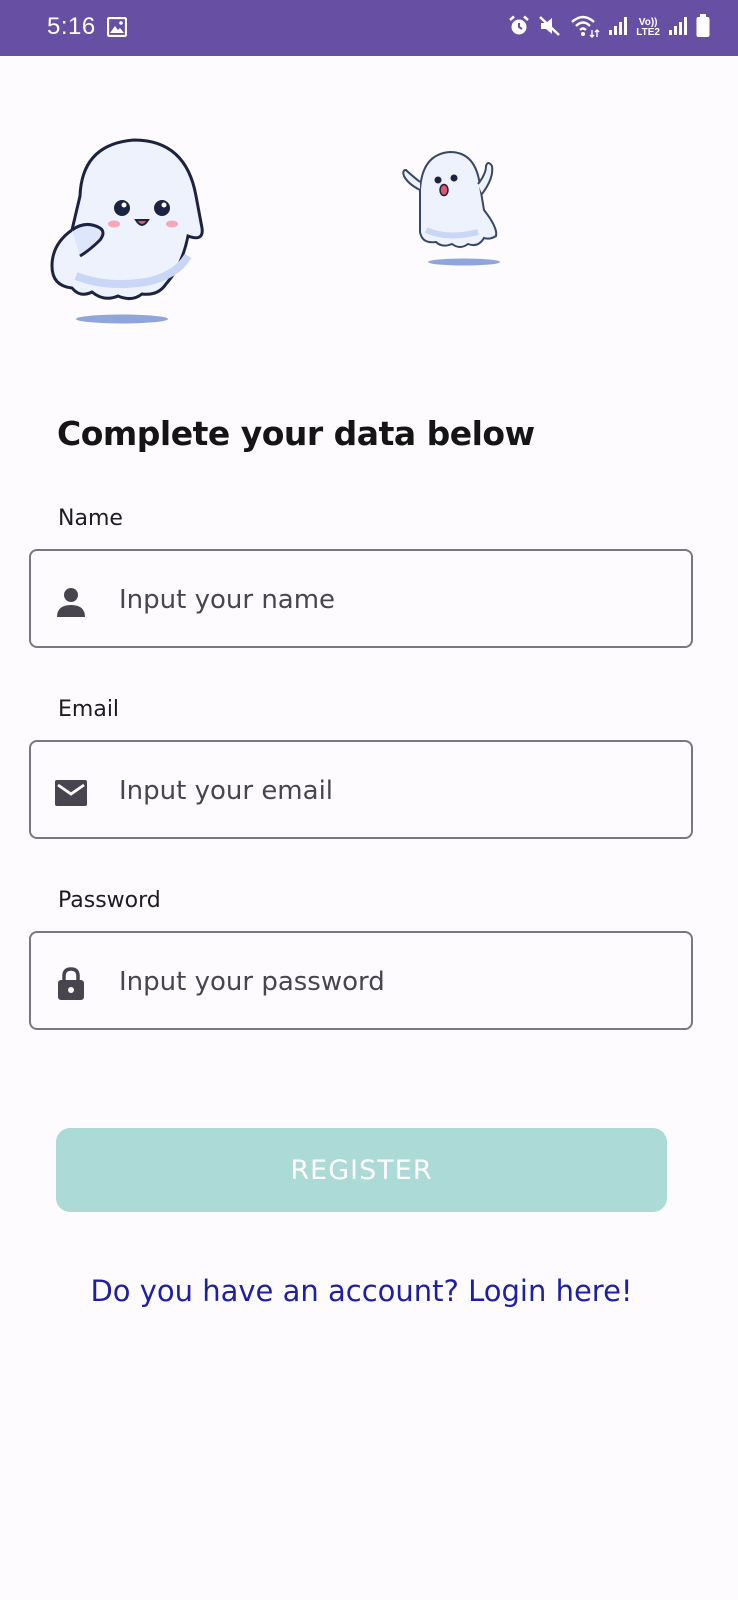 This screenshot has height=1600, width=738. I want to click on person-icon, so click(71, 602).